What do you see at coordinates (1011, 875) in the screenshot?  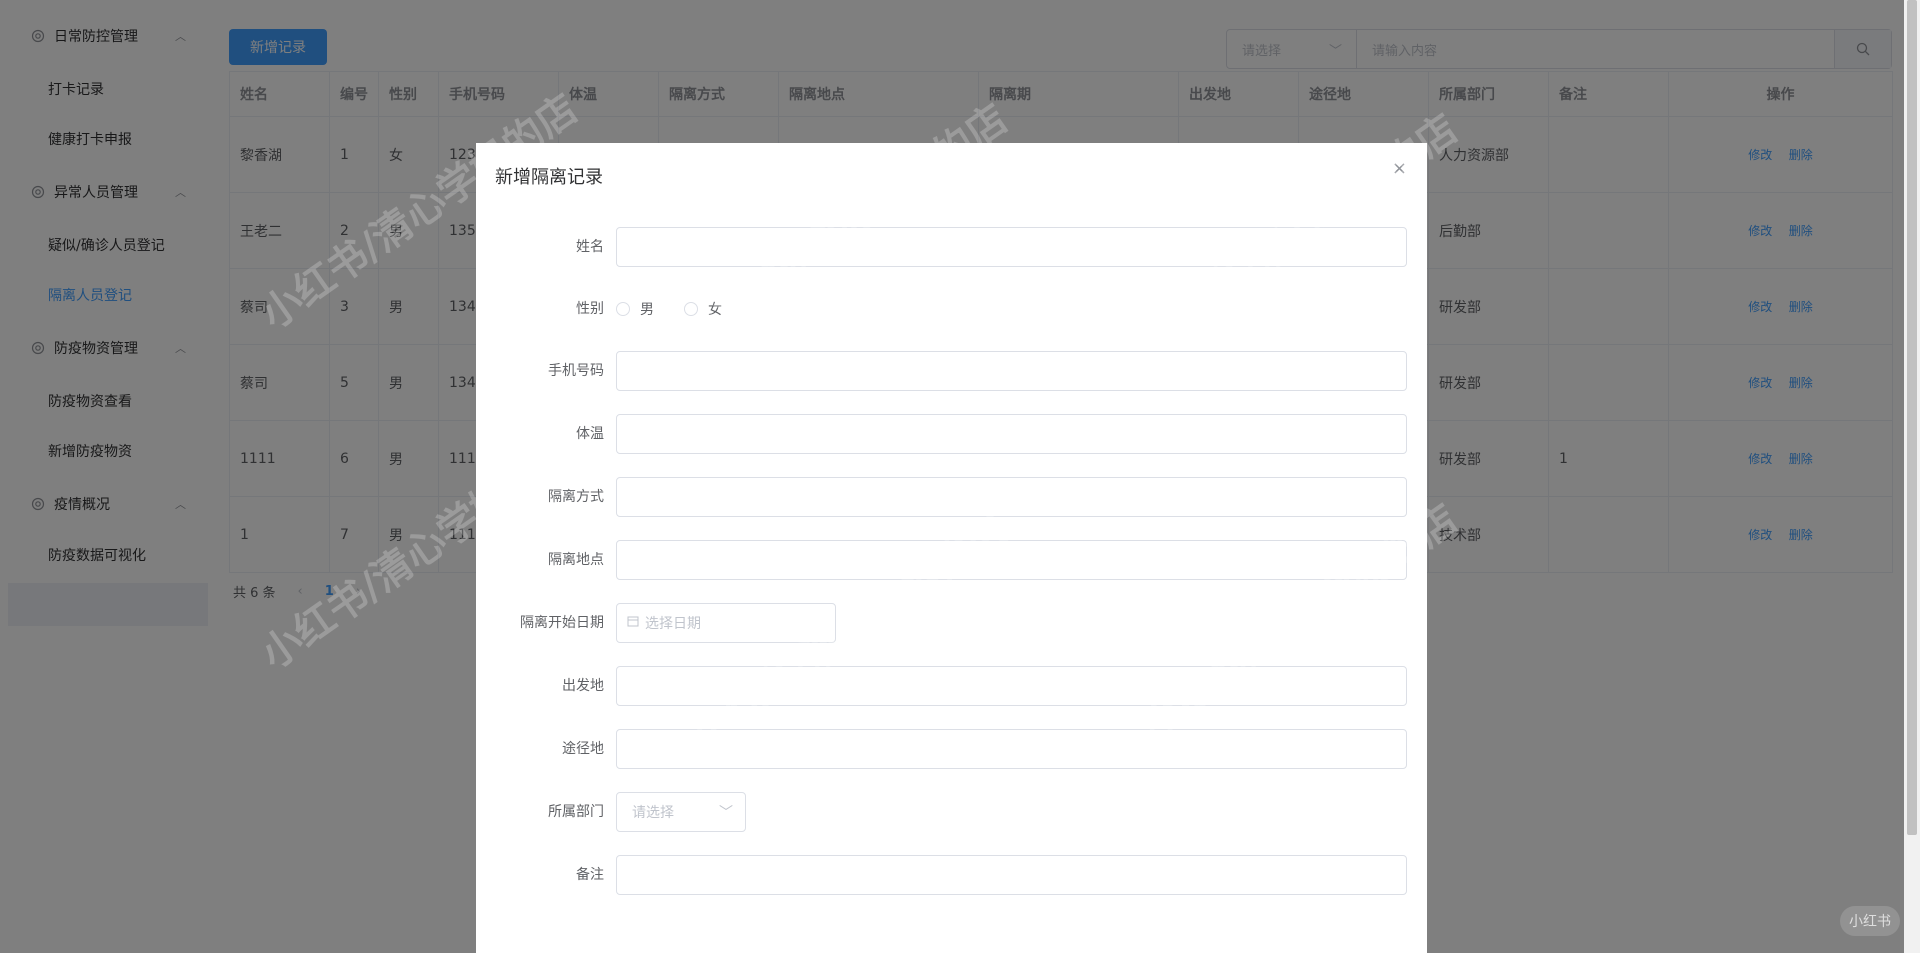 I see `remark-input` at bounding box center [1011, 875].